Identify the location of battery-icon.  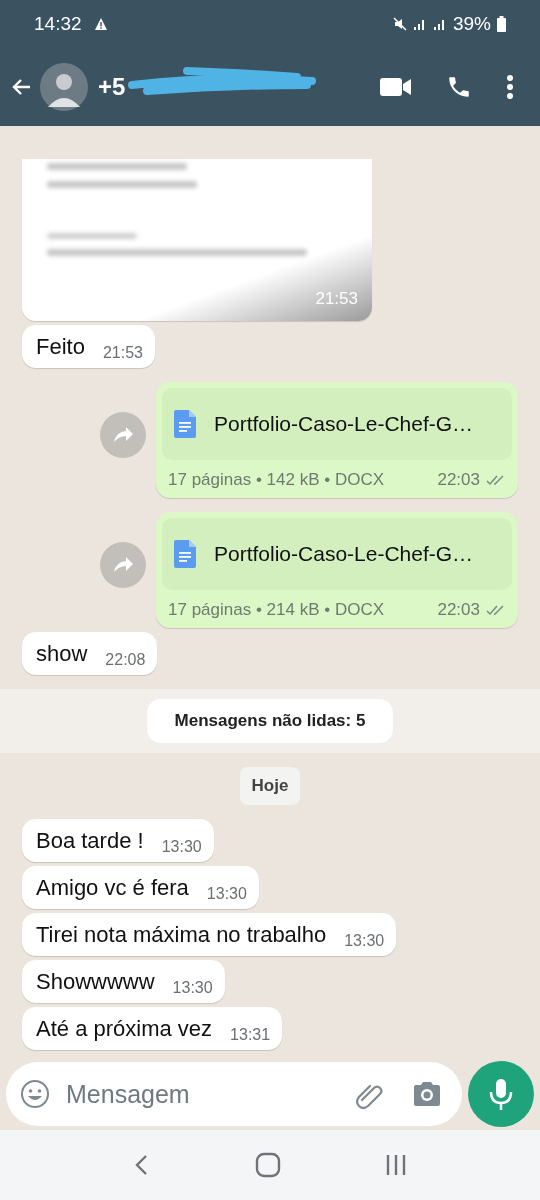
(501, 24).